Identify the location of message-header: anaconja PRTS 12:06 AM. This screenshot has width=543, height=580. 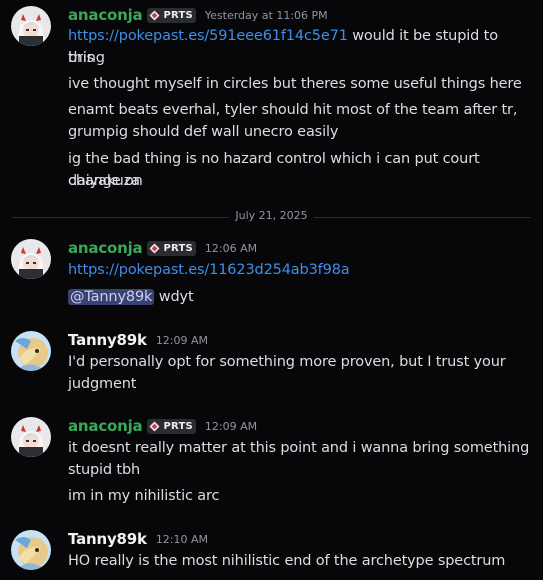
(162, 248).